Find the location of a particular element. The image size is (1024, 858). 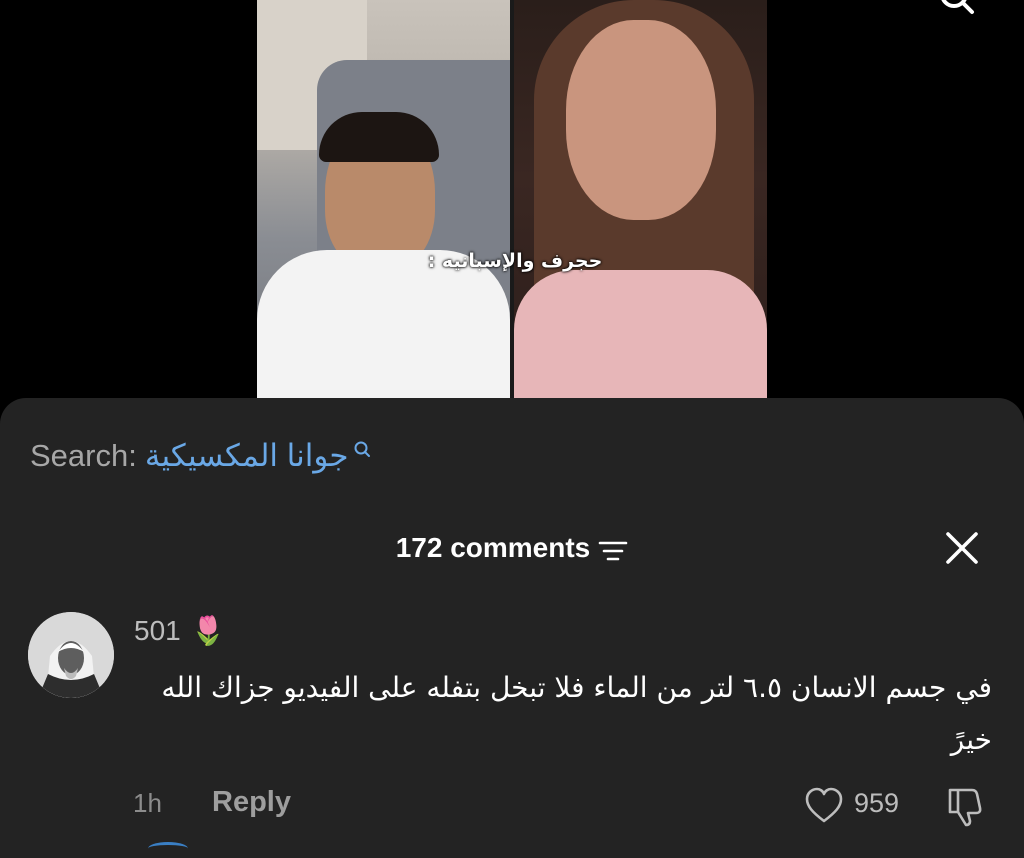

next-comment-avatar-edge is located at coordinates (168, 848).